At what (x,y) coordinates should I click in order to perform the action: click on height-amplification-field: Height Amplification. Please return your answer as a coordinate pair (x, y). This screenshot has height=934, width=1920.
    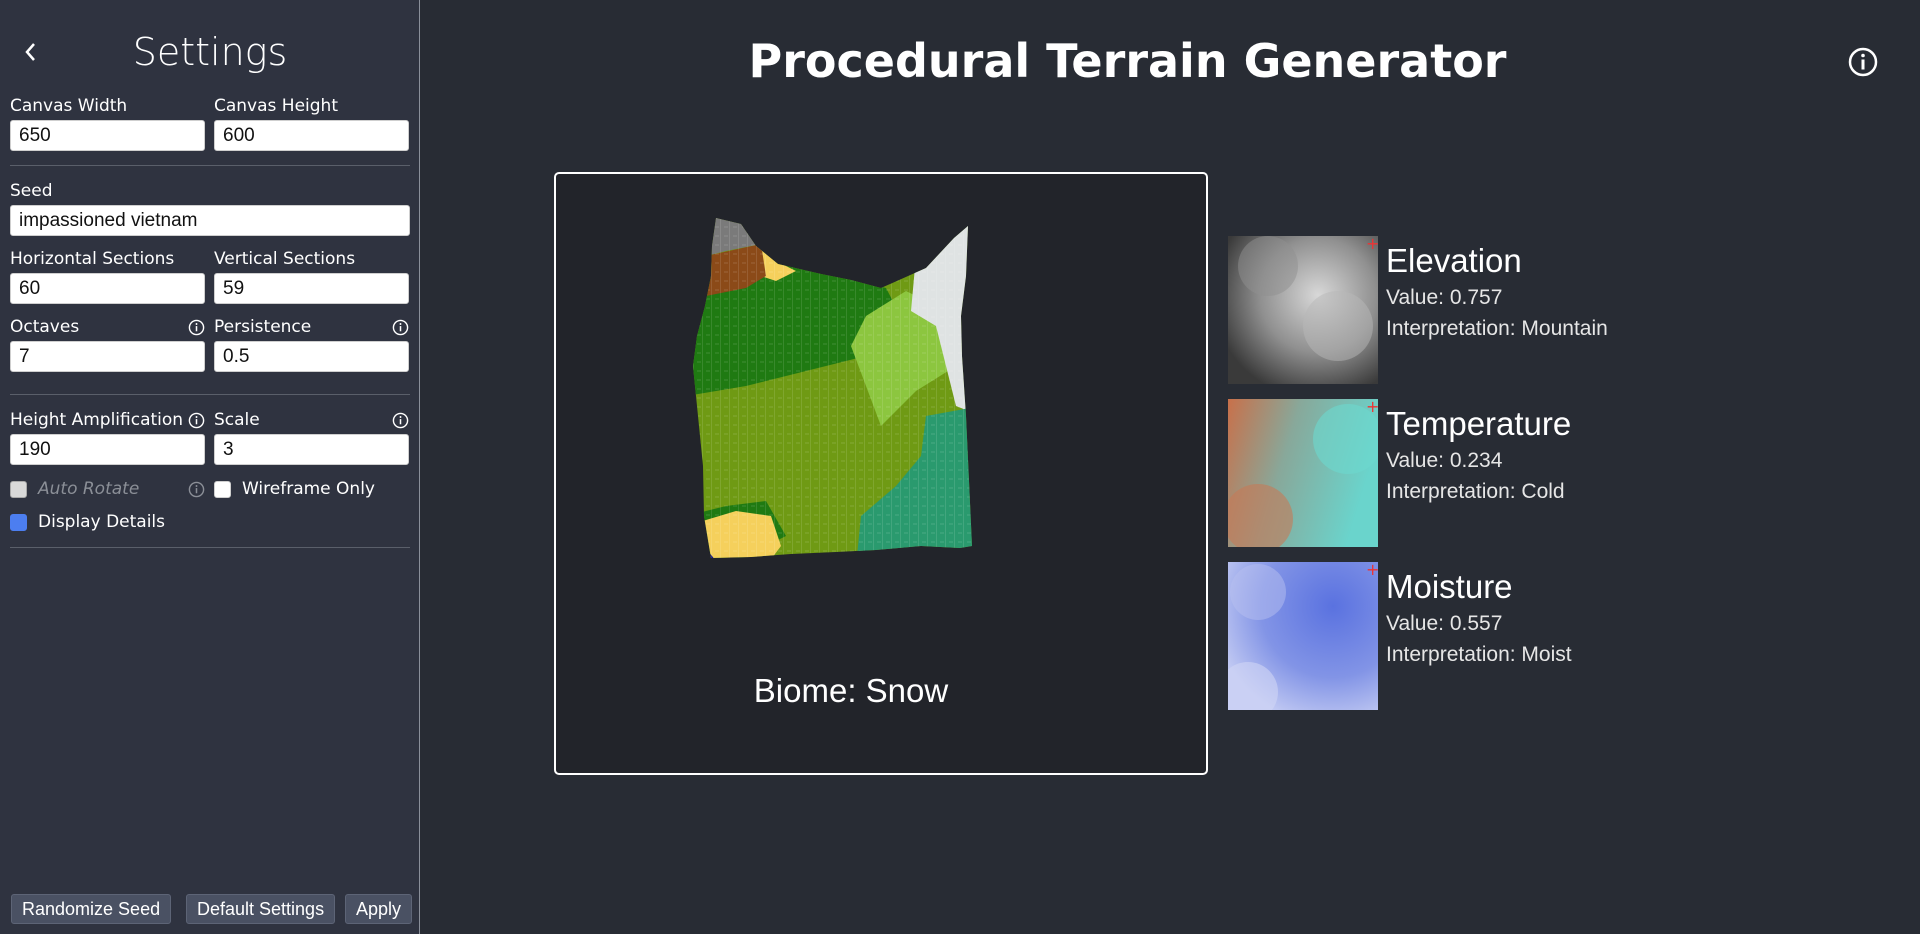
    Looking at the image, I should click on (107, 437).